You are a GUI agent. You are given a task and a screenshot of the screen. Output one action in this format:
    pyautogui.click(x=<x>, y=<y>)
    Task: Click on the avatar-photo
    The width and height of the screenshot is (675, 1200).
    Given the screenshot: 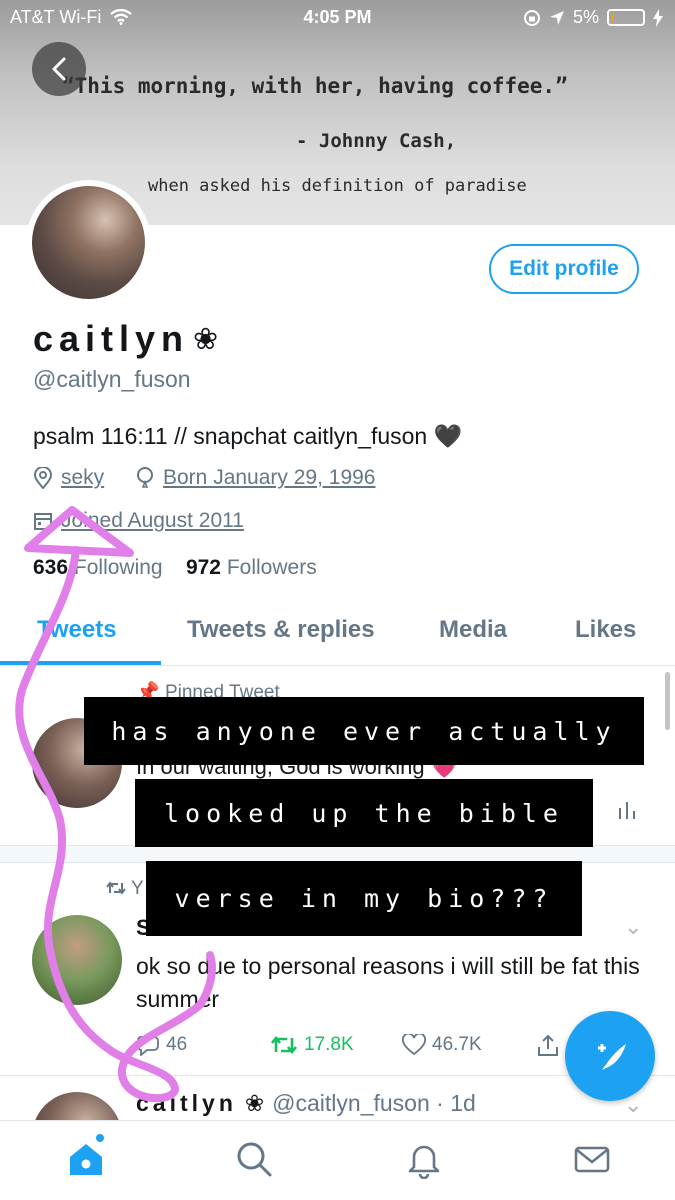 What is the action you would take?
    pyautogui.click(x=88, y=242)
    